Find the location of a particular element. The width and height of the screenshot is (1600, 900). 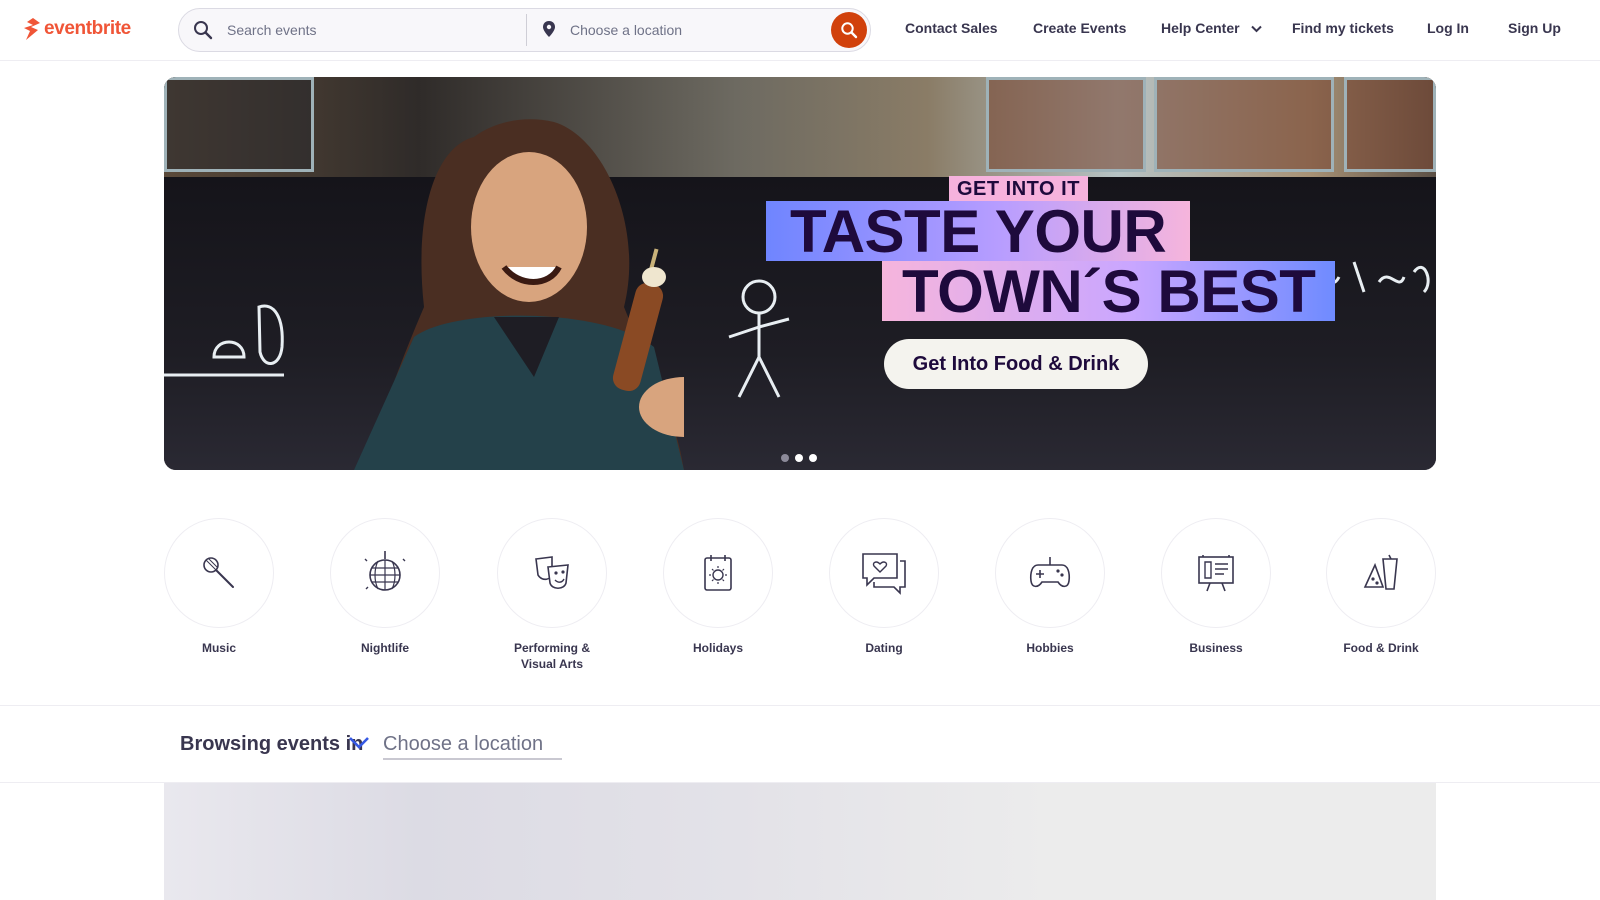

category-dating: Dating is located at coordinates (884, 587).